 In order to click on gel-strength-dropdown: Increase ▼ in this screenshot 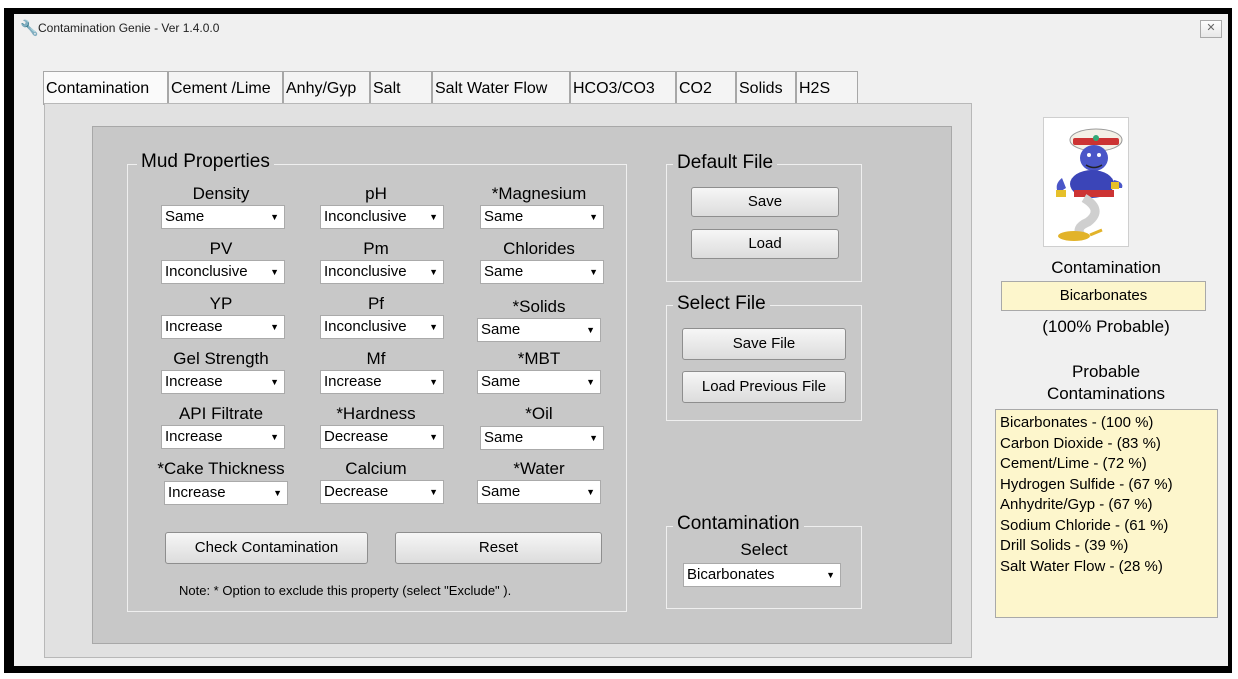, I will do `click(223, 382)`.